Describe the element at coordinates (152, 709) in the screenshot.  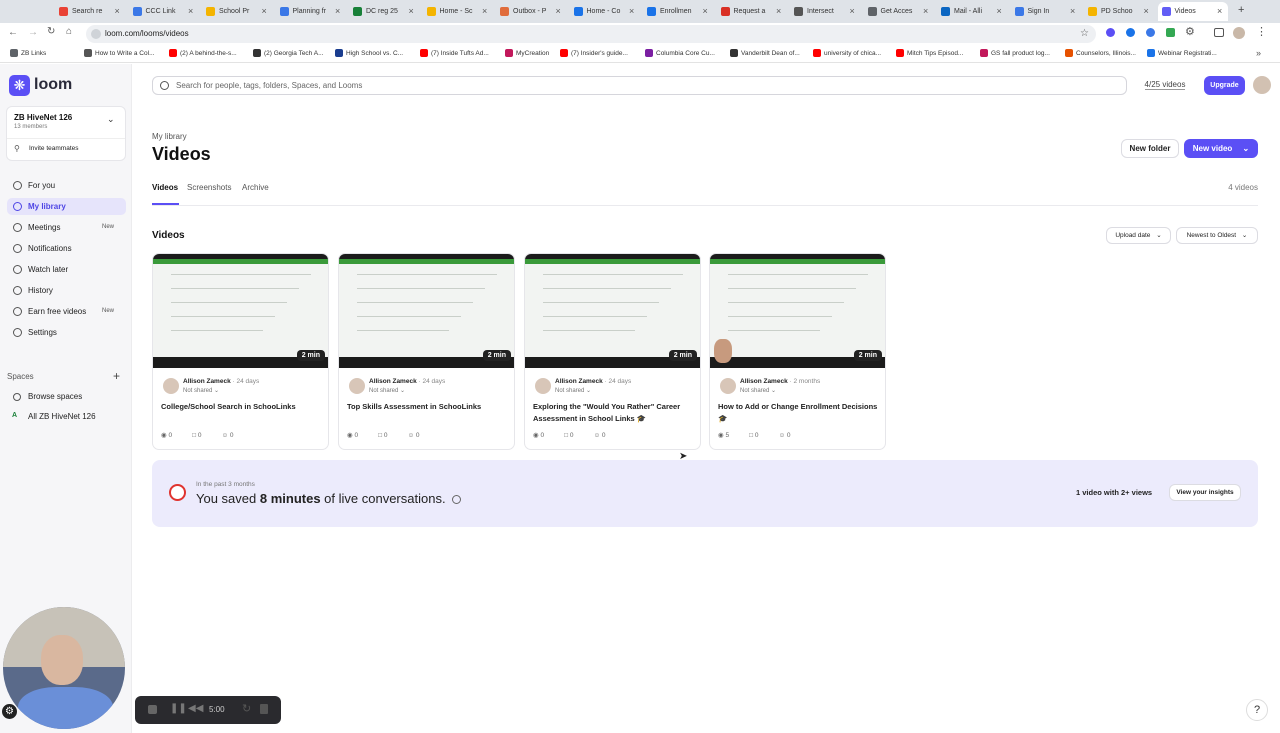
I see `stop-icon` at that location.